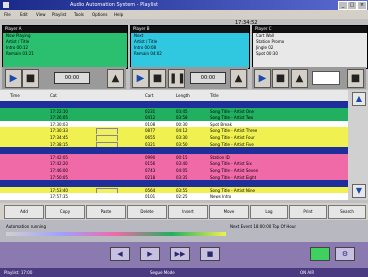 This screenshot has width=368, height=277. What do you see at coordinates (359, 191) in the screenshot?
I see `scroll-down-icon: ▼` at bounding box center [359, 191].